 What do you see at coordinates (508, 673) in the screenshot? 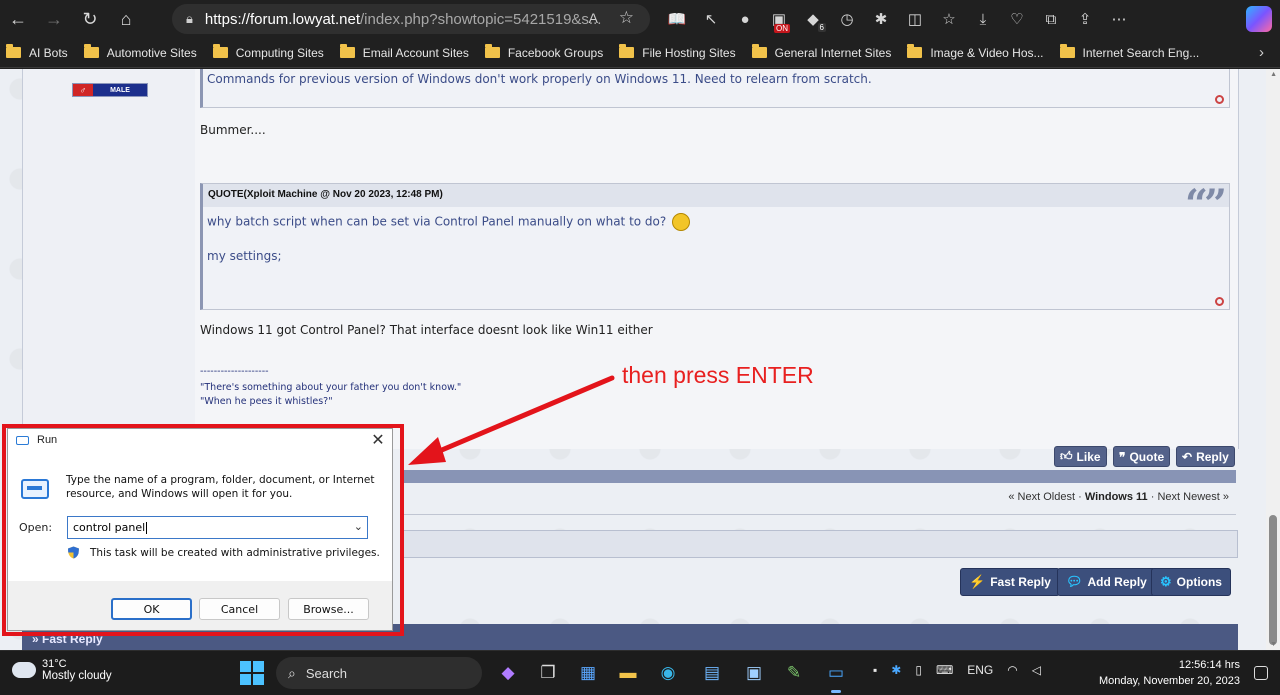
I see `copilot-app-icon: ◆` at bounding box center [508, 673].